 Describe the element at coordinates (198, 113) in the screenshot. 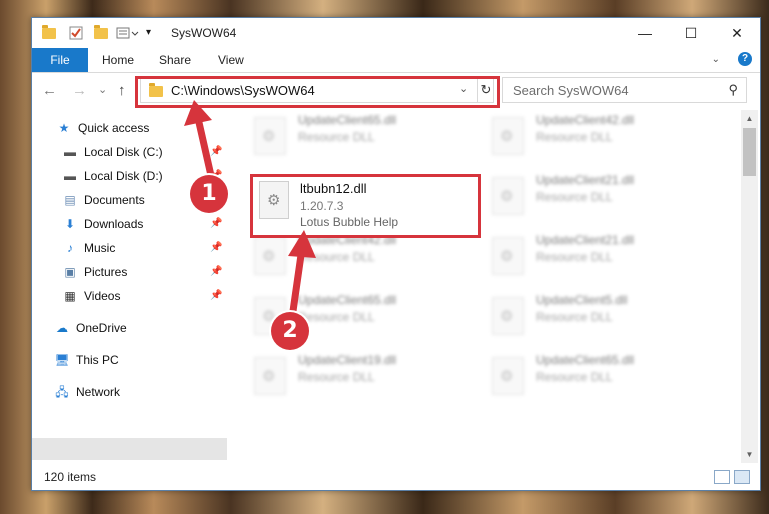

I see `arrow-1-head` at that location.